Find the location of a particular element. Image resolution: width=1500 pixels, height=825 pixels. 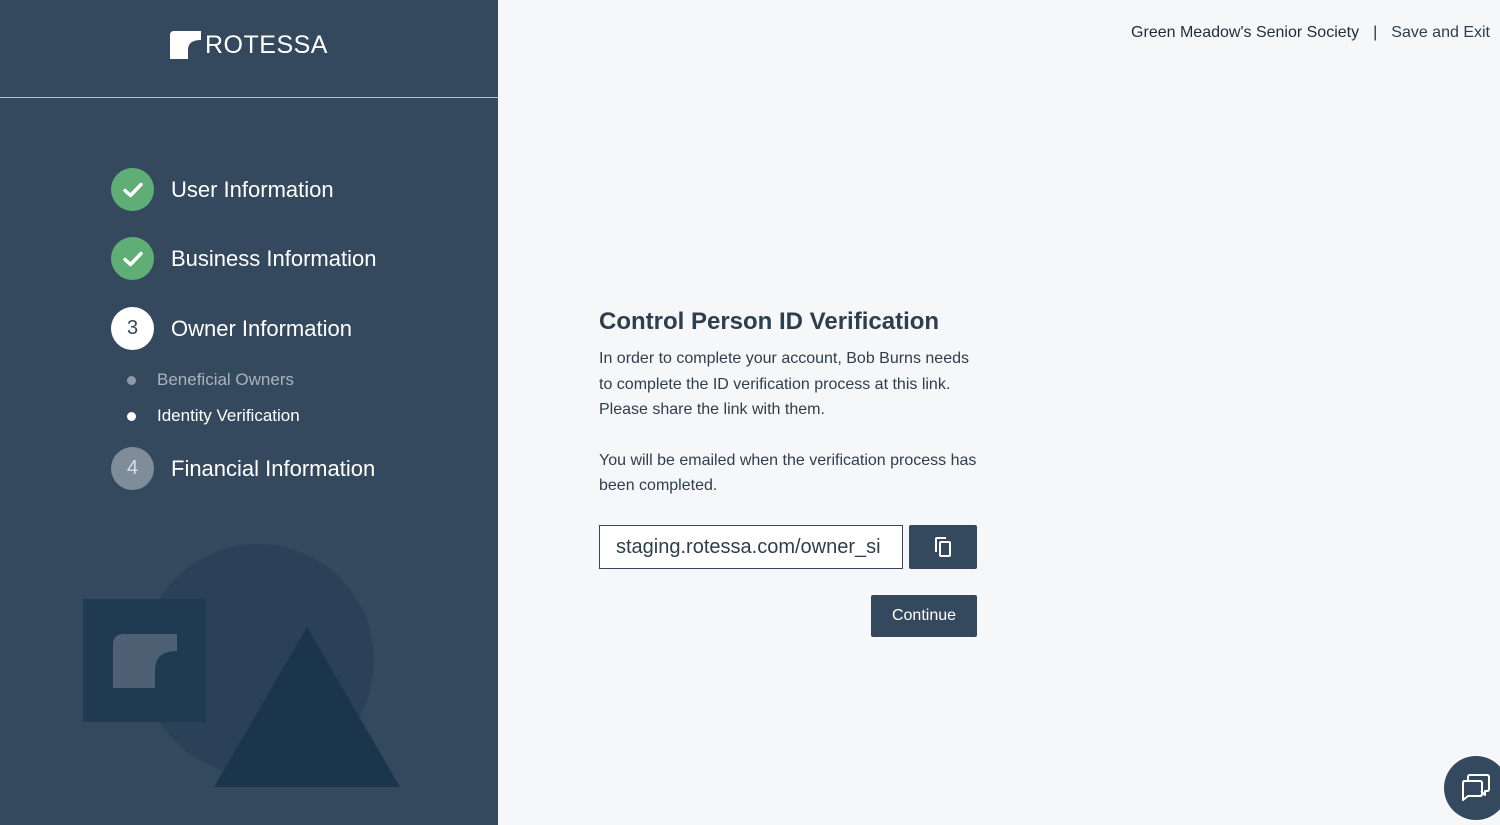

save-and-exit-link: Save and Exit is located at coordinates (1440, 33).